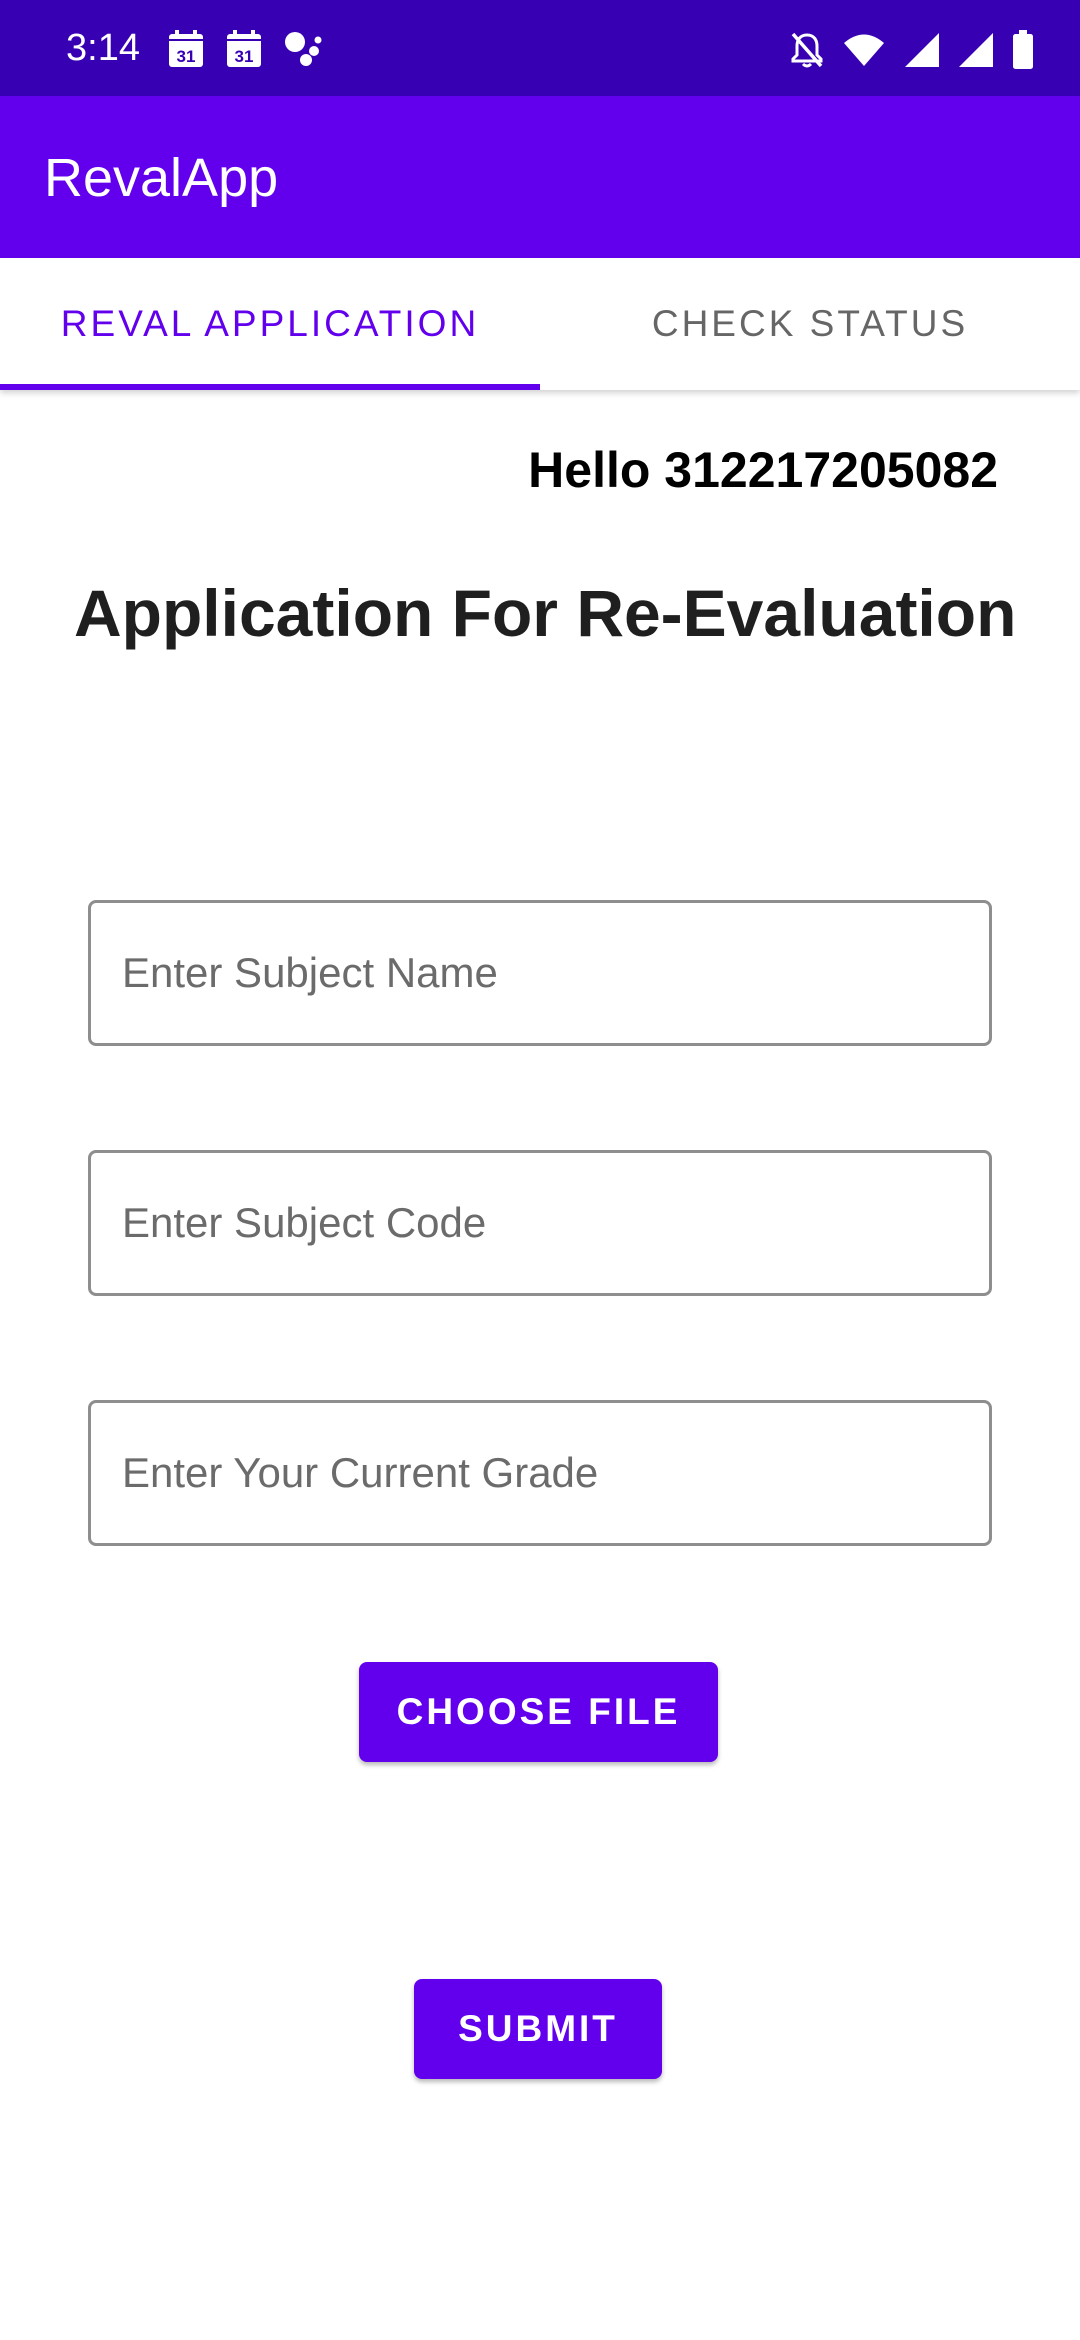  What do you see at coordinates (540, 1473) in the screenshot?
I see `current-grade-input` at bounding box center [540, 1473].